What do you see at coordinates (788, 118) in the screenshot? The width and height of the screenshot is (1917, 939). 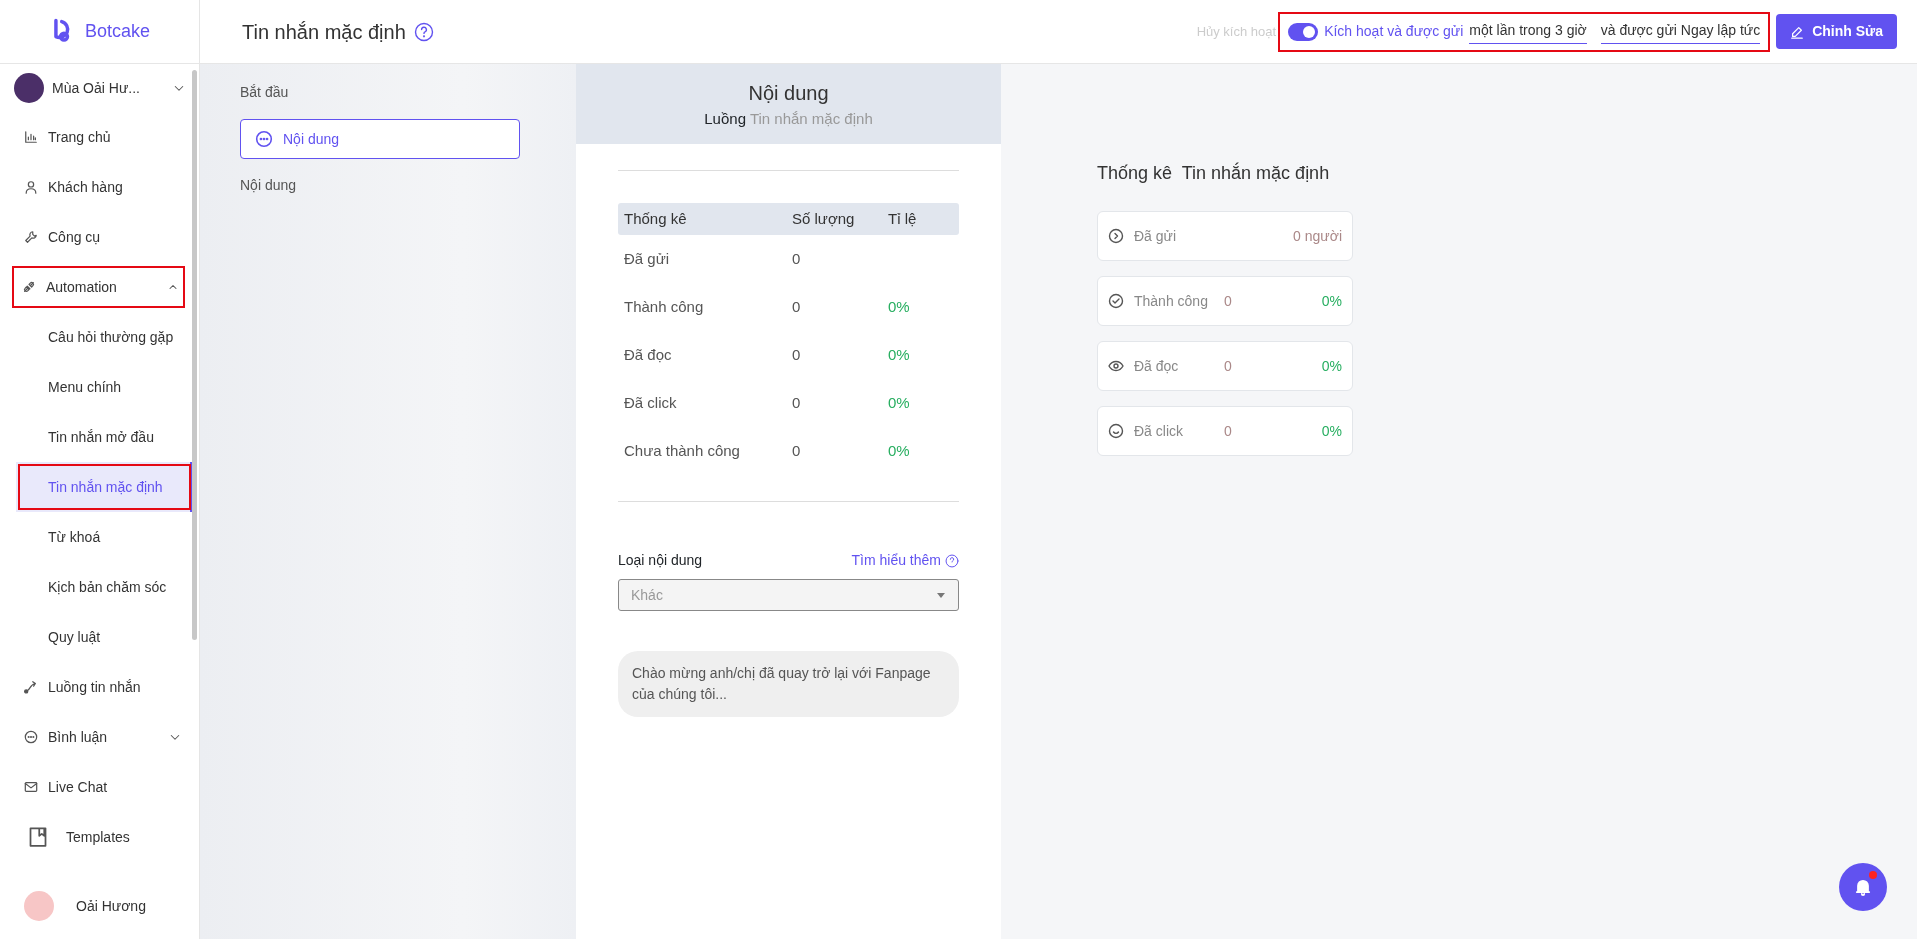 I see `panel-subtitle: Luồng Tin nhắn mặc định` at bounding box center [788, 118].